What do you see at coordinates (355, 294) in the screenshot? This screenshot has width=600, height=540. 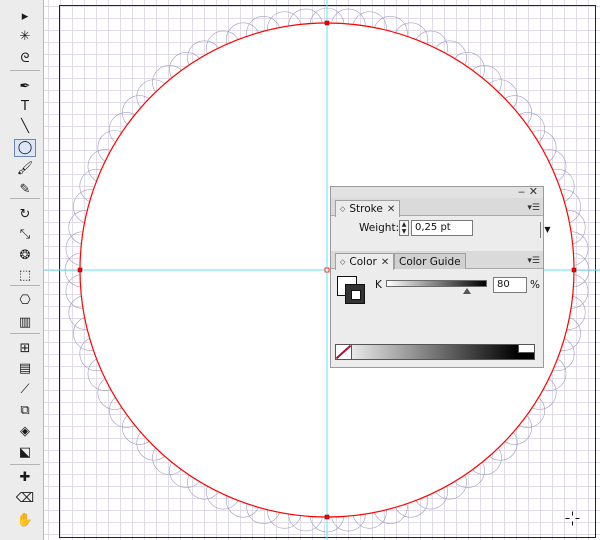 I see `stroke-swatch` at bounding box center [355, 294].